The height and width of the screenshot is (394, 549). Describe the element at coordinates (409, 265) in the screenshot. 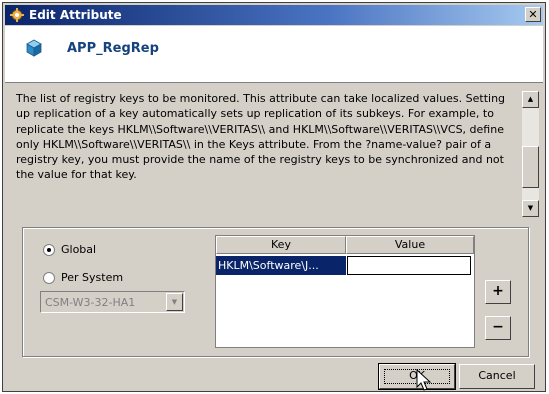

I see `table-cell-value-input` at that location.